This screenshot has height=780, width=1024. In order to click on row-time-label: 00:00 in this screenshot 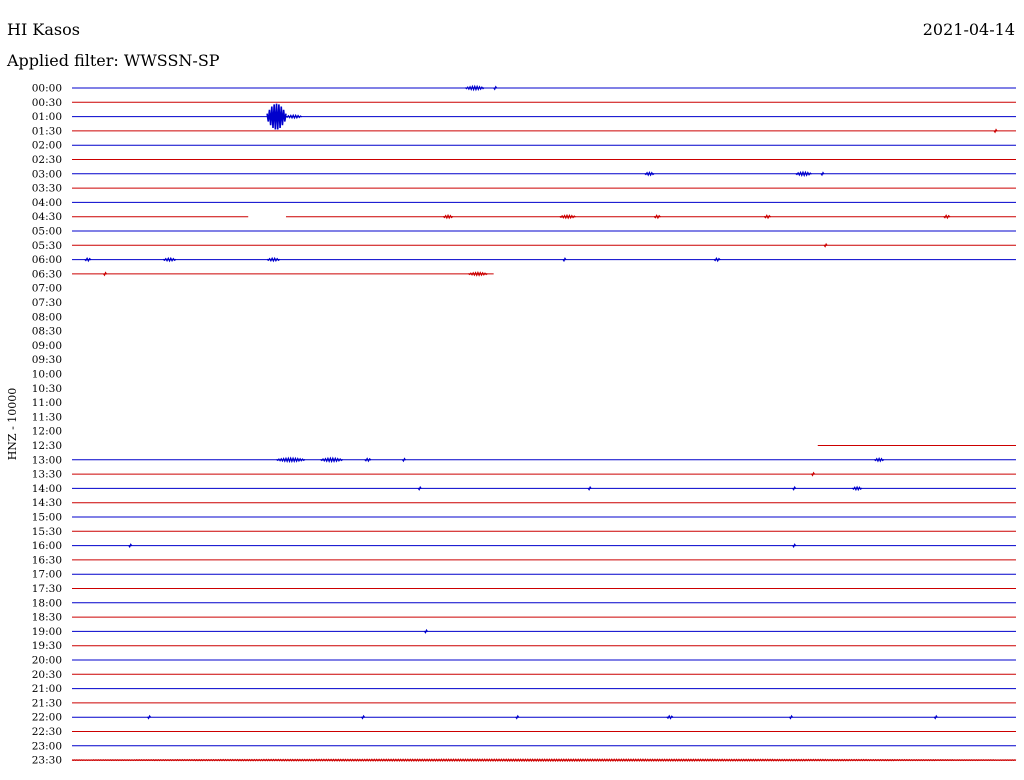, I will do `click(47, 89)`.